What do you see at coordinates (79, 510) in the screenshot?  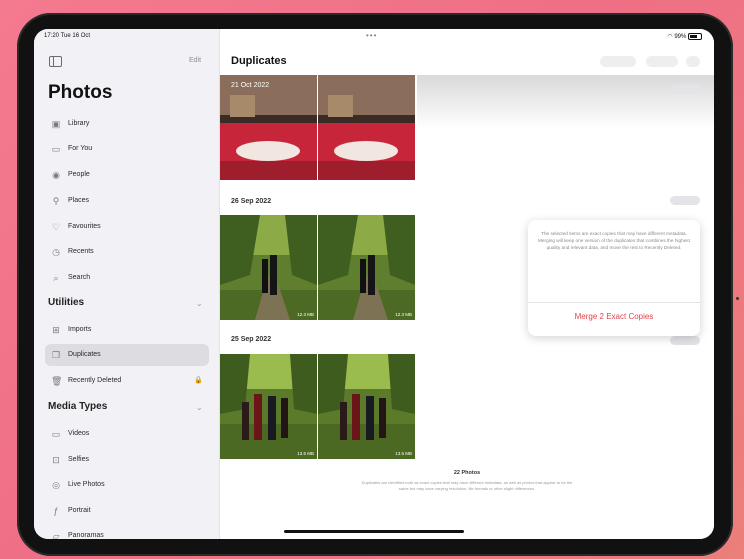 I see `sidebar-item-label: Portrait` at bounding box center [79, 510].